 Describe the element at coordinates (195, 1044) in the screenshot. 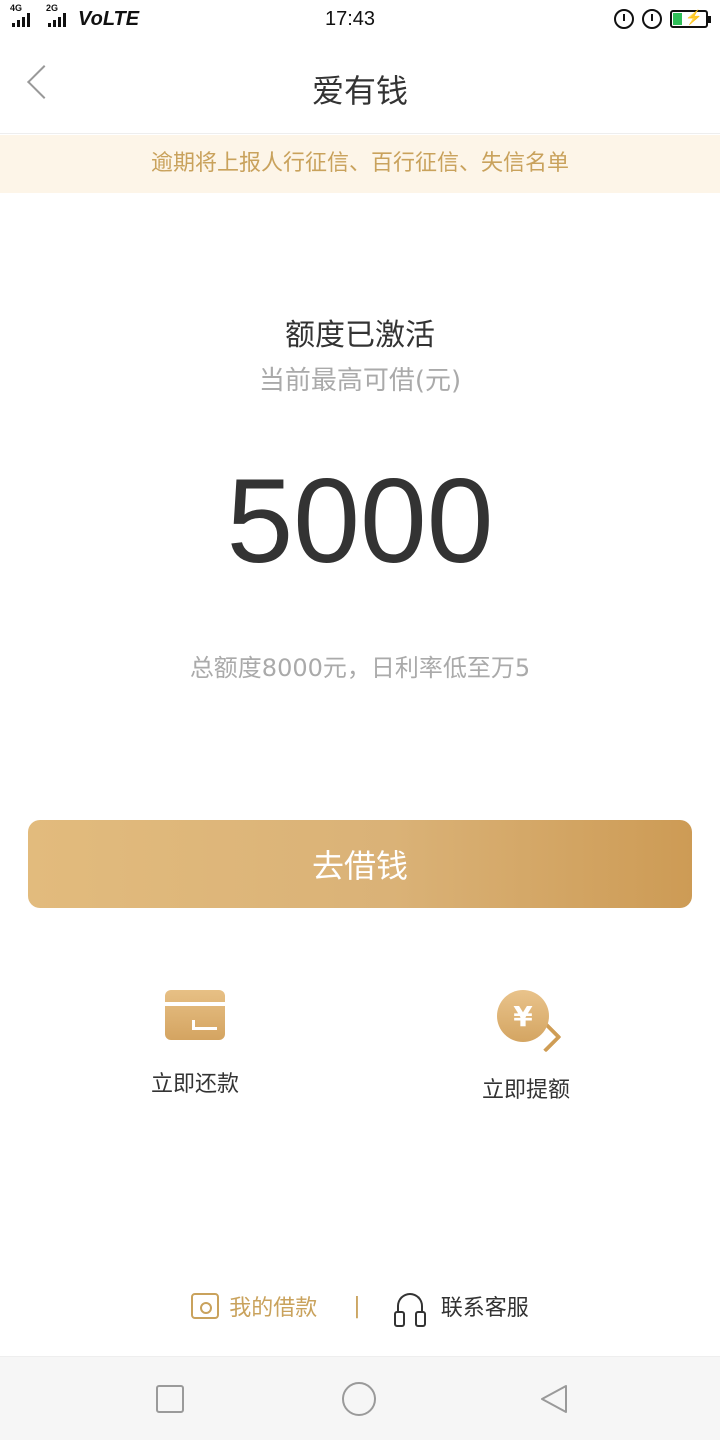

I see `repay-now-action: 立即还款` at that location.